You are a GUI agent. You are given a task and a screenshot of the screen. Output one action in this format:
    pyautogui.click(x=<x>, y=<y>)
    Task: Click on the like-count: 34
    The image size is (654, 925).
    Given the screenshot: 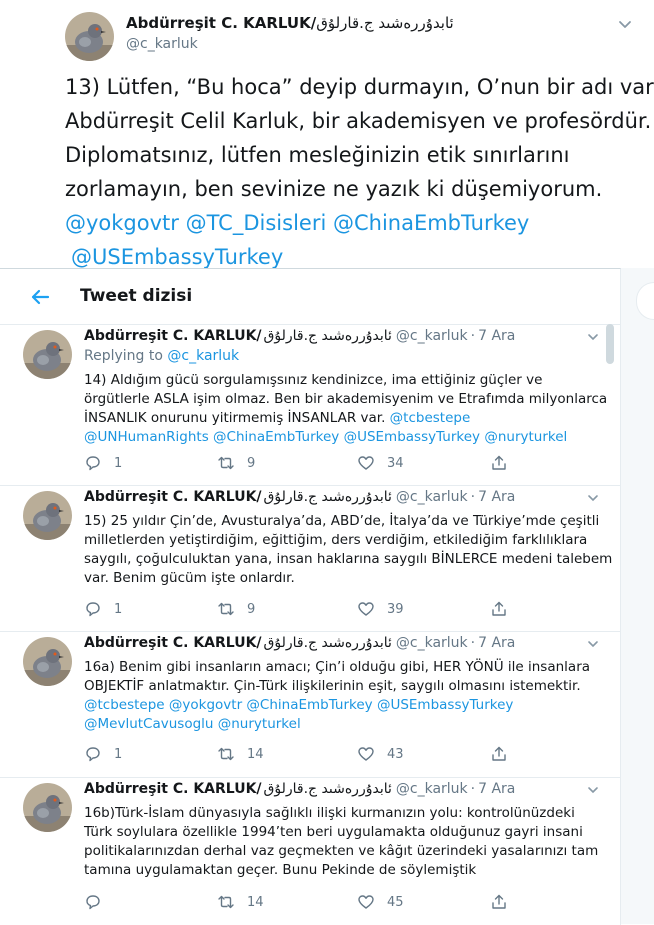 What is the action you would take?
    pyautogui.click(x=395, y=463)
    